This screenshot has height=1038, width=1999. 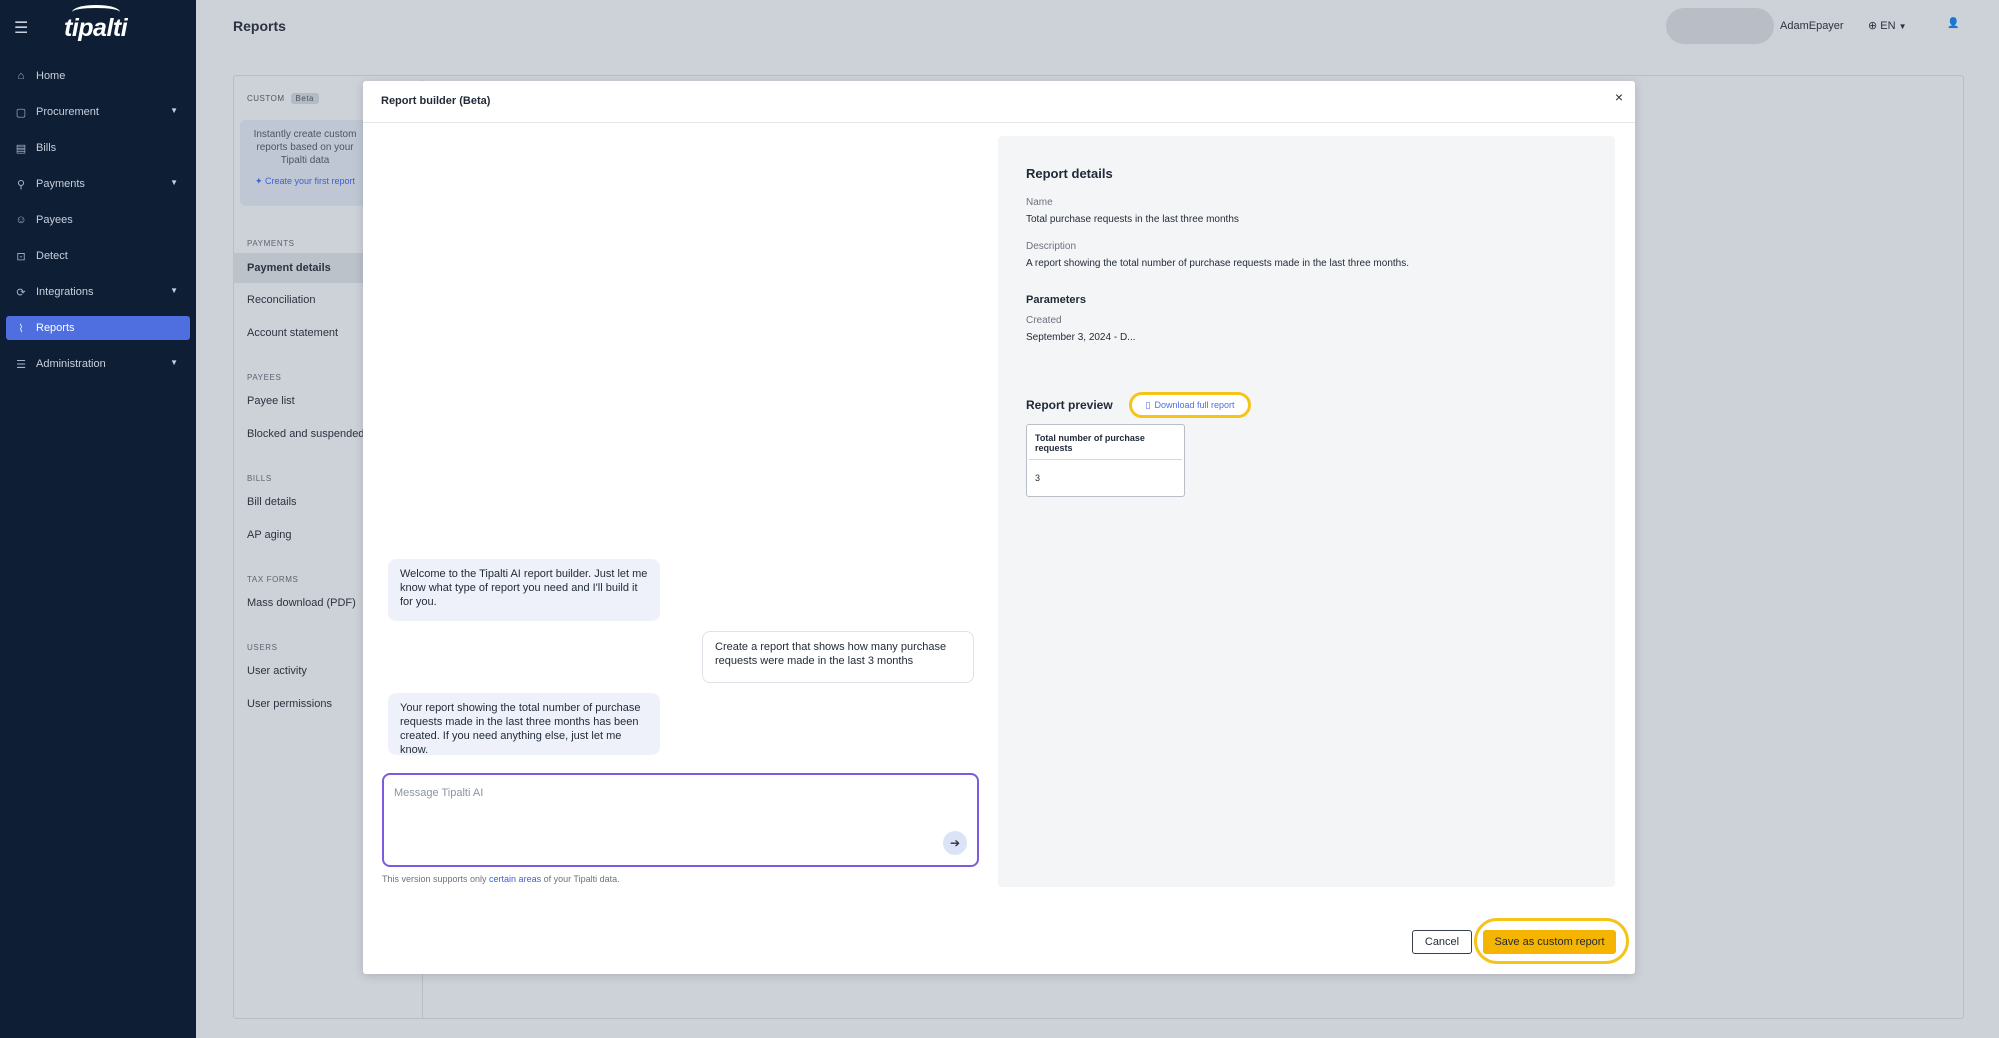 What do you see at coordinates (65, 292) in the screenshot?
I see `sidebar-item-label: Integrations` at bounding box center [65, 292].